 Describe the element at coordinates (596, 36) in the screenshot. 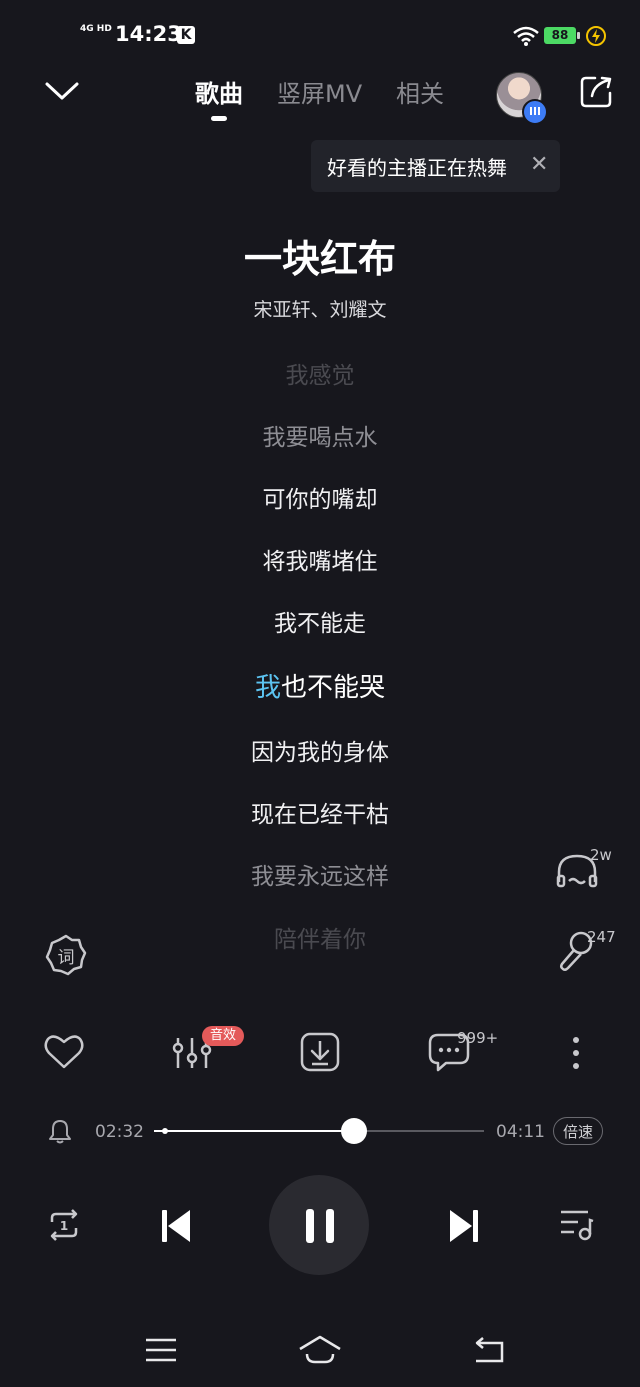

I see `charging-icon` at that location.